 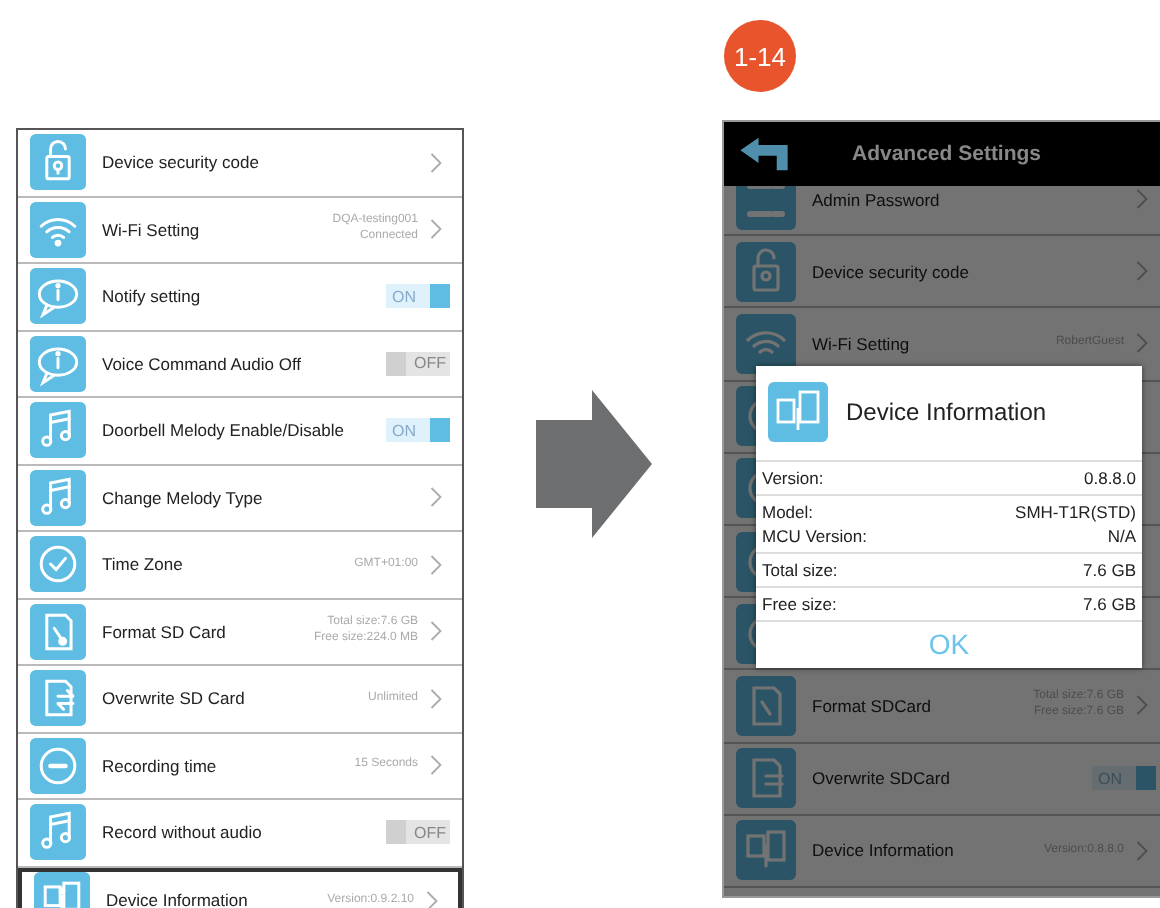 What do you see at coordinates (872, 705) in the screenshot?
I see `setting-label: Format SDCard` at bounding box center [872, 705].